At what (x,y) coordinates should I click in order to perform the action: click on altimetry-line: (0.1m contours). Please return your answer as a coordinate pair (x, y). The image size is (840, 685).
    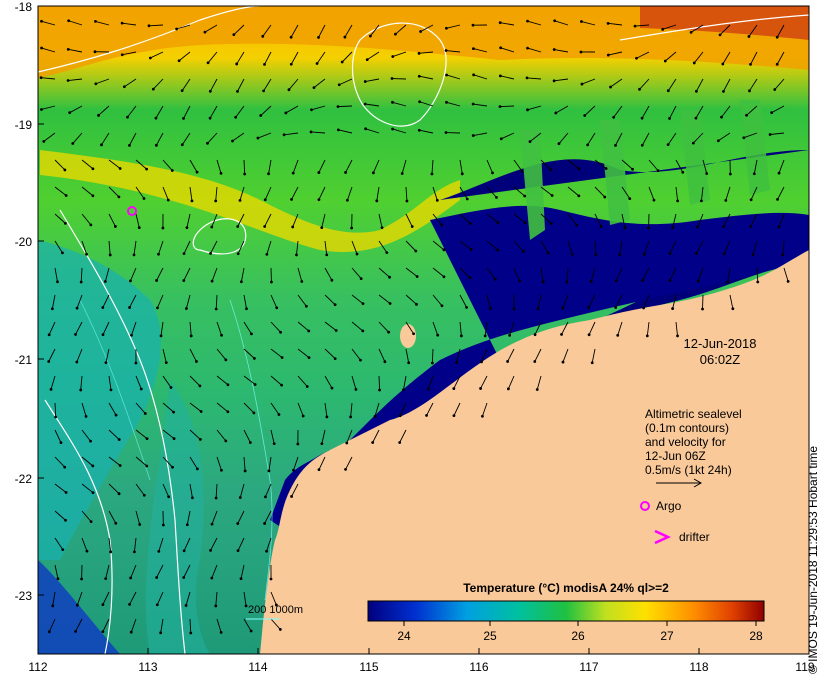
    Looking at the image, I should click on (693, 428).